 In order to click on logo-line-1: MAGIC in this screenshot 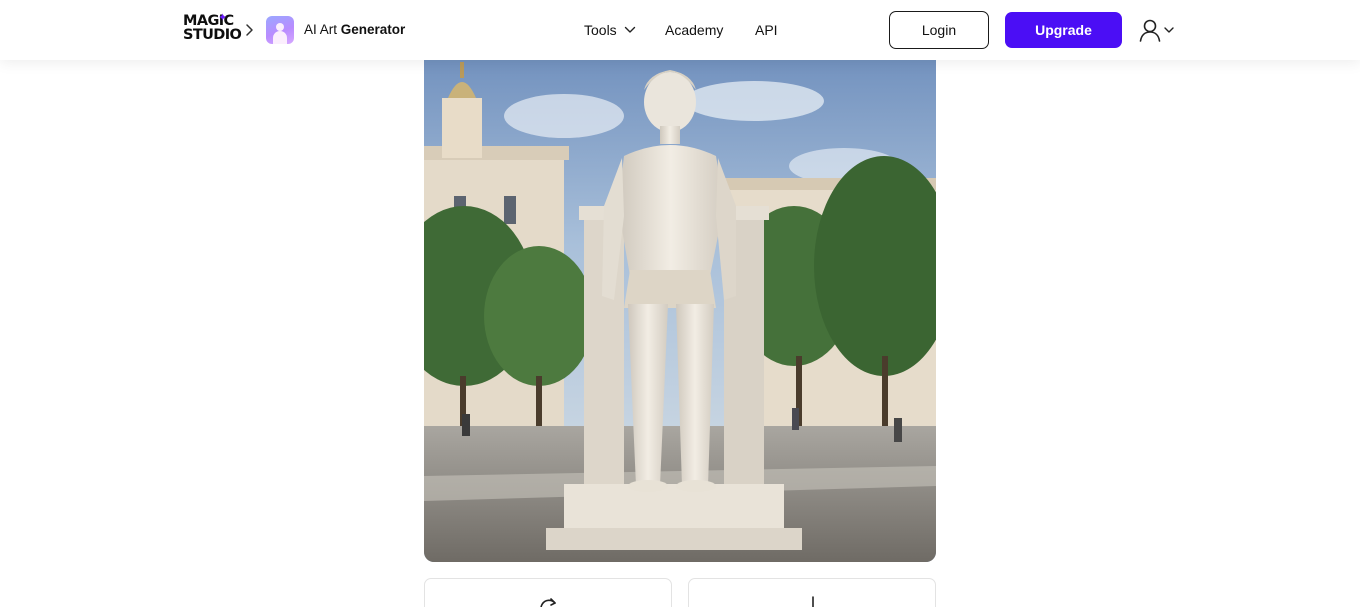, I will do `click(208, 21)`.